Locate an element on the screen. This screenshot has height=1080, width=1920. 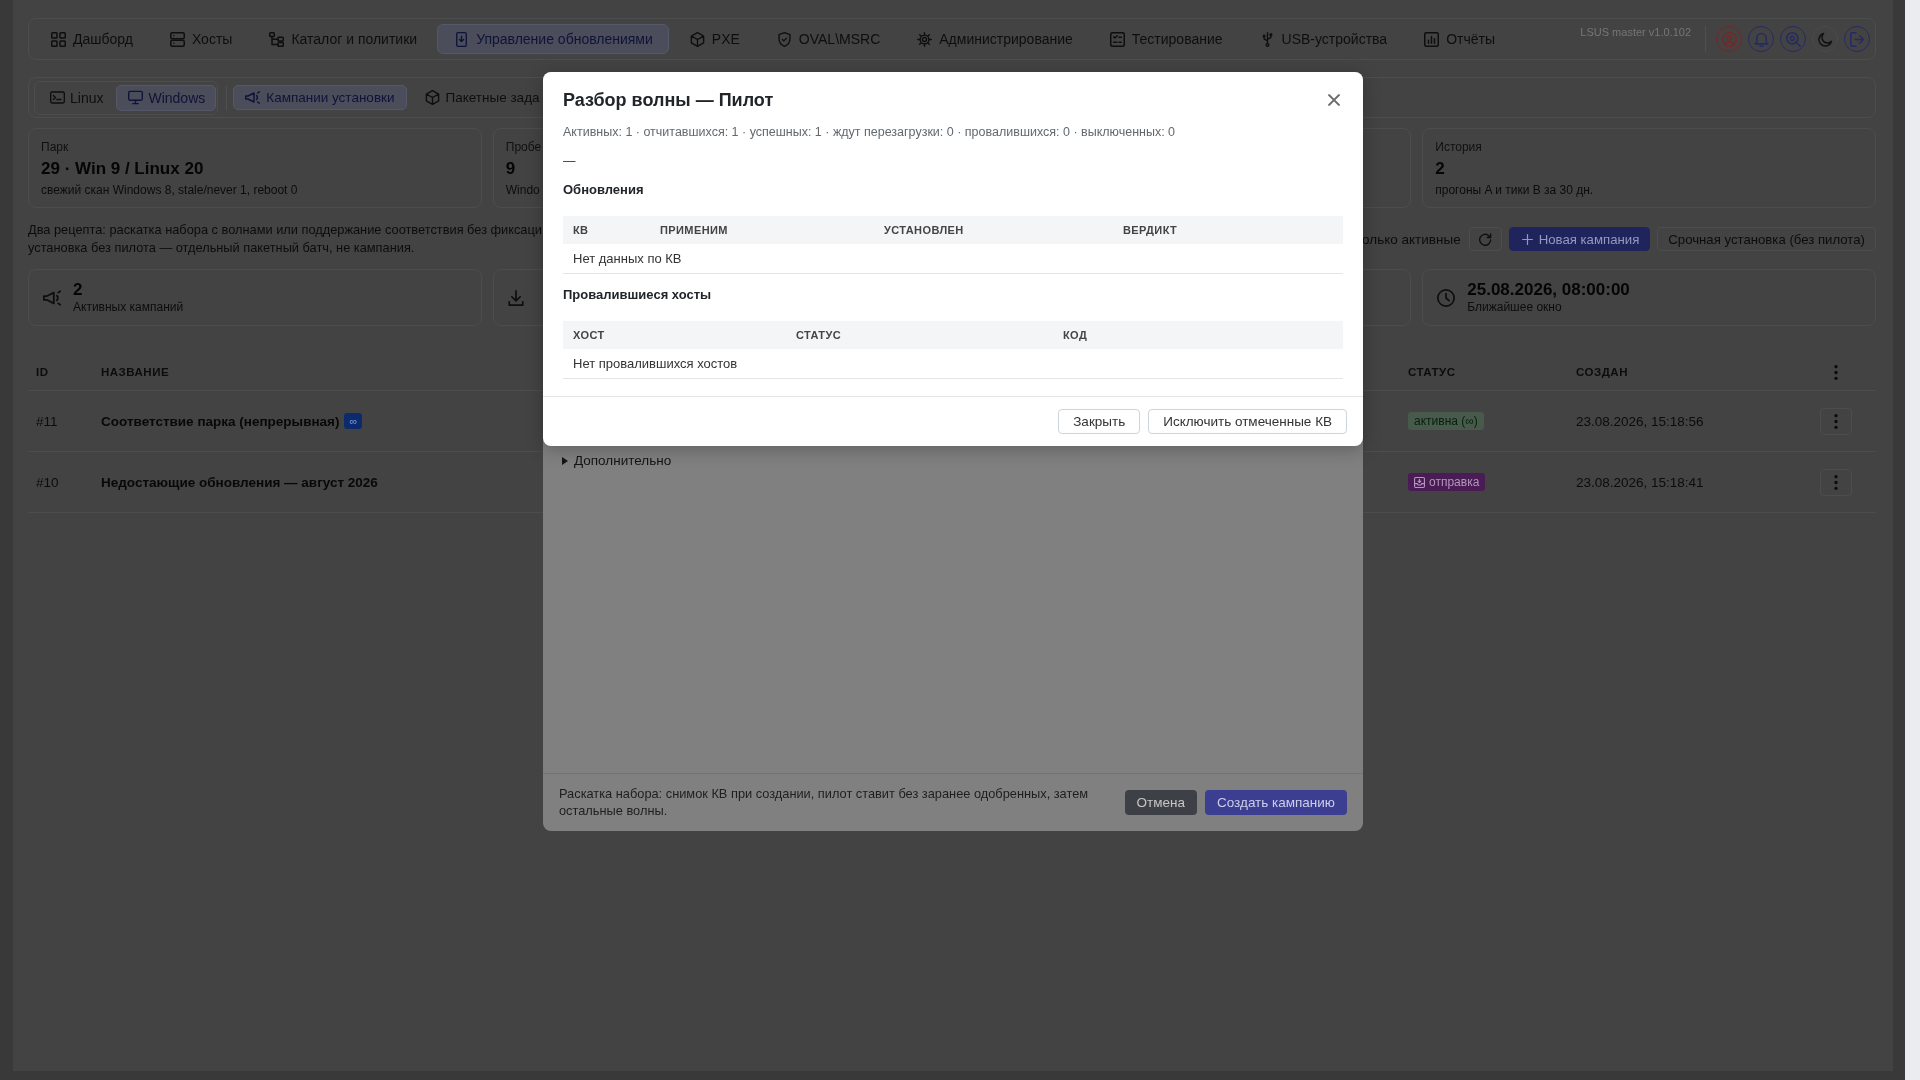
terminal-icon is located at coordinates (57, 97).